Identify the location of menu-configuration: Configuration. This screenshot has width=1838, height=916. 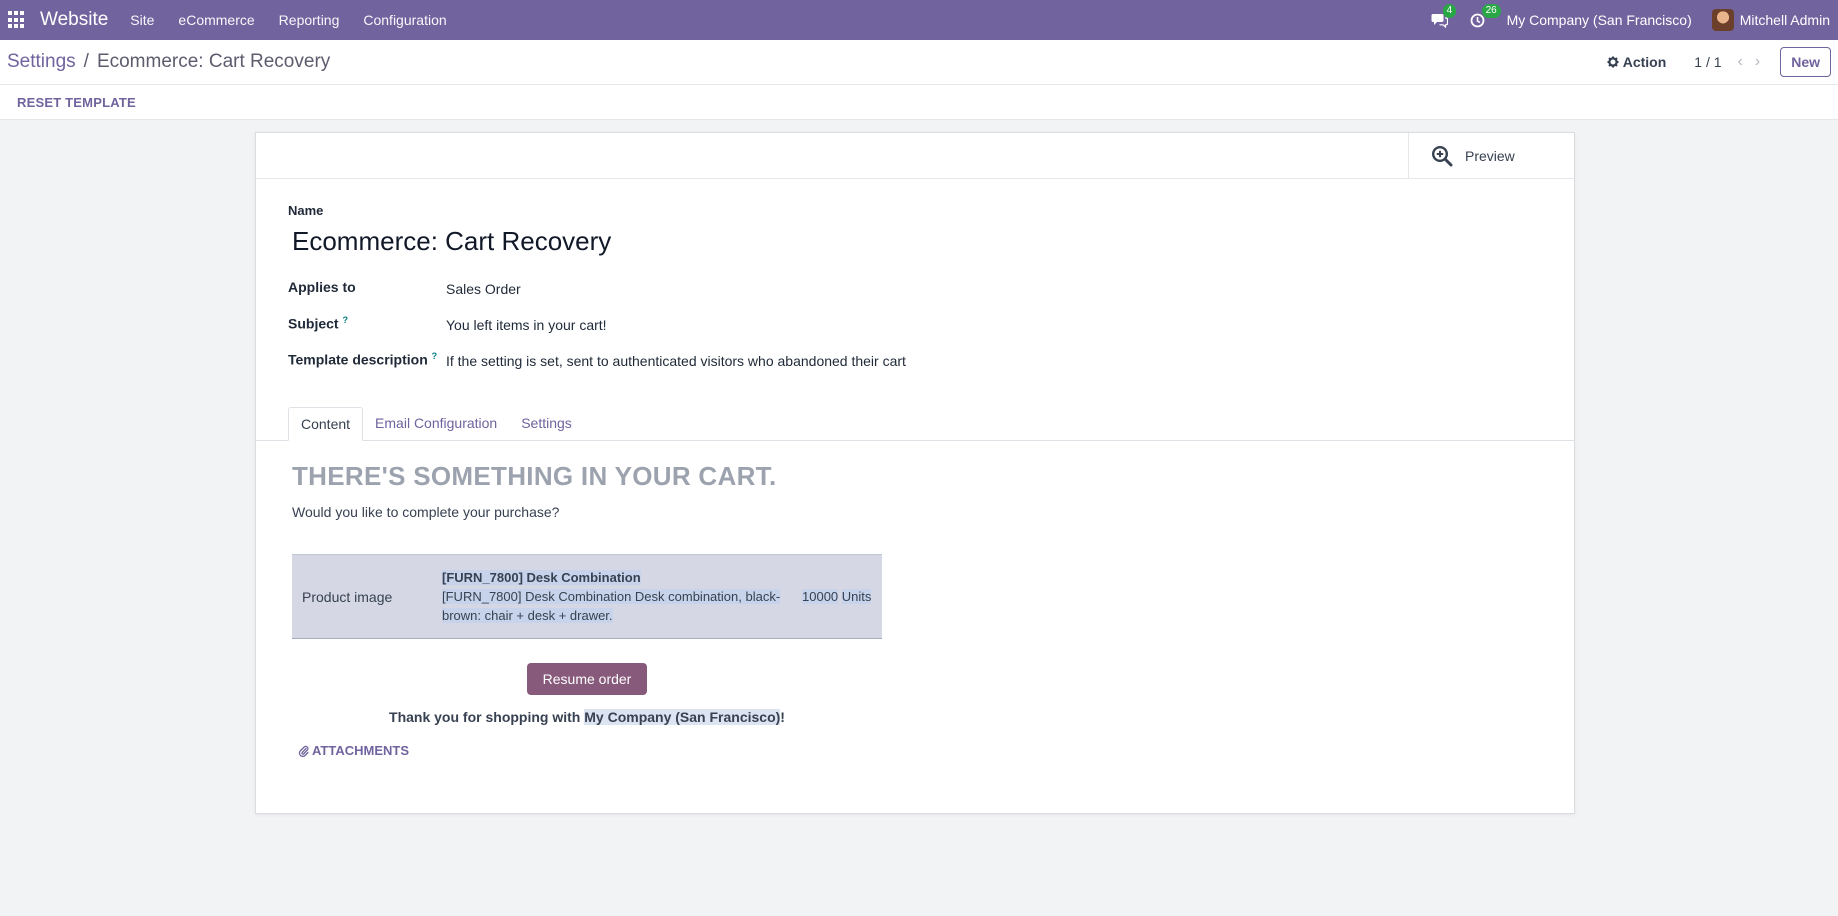
(404, 20).